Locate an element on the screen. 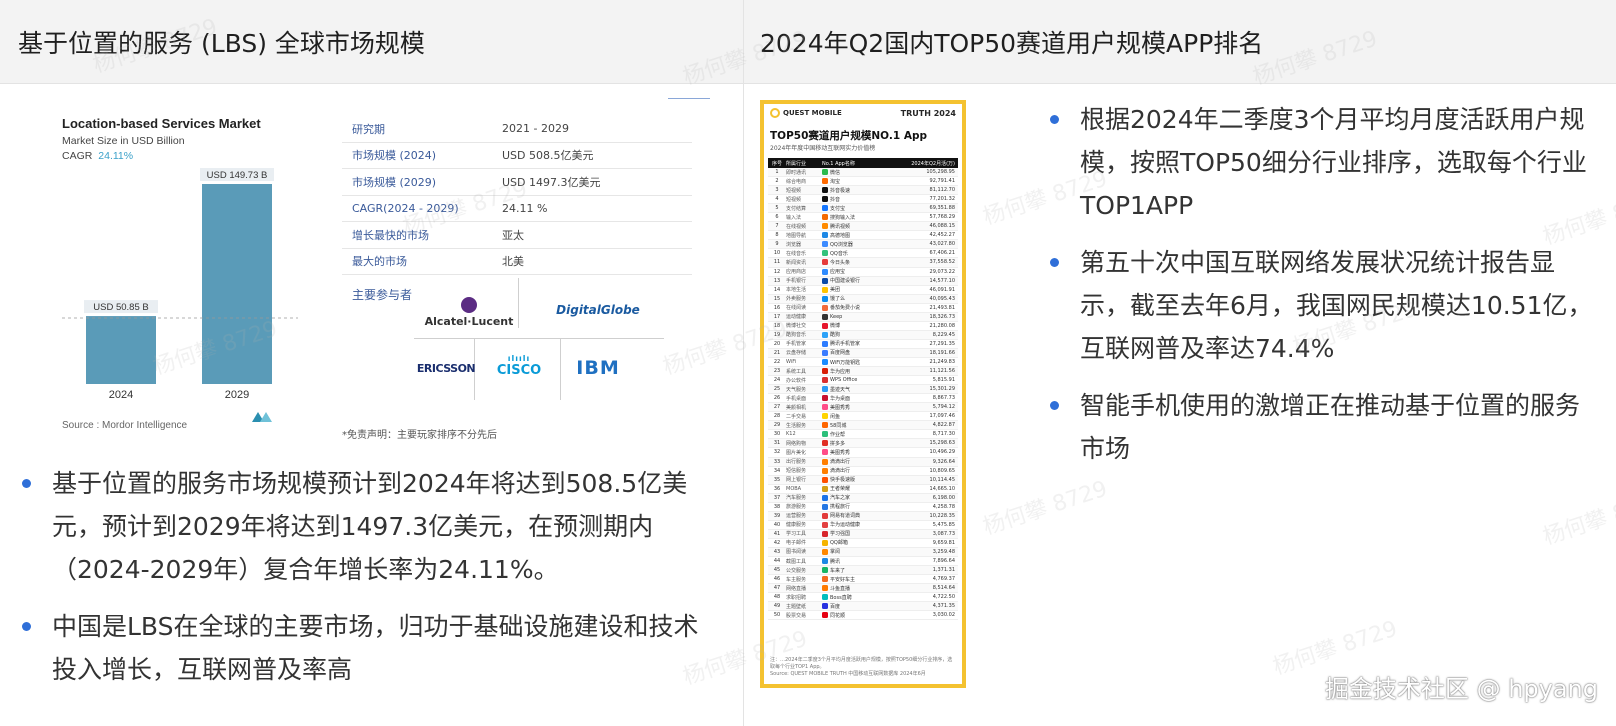 Image resolution: width=1616 pixels, height=726 pixels. app-cell: 抖音极速 is located at coordinates (857, 190).